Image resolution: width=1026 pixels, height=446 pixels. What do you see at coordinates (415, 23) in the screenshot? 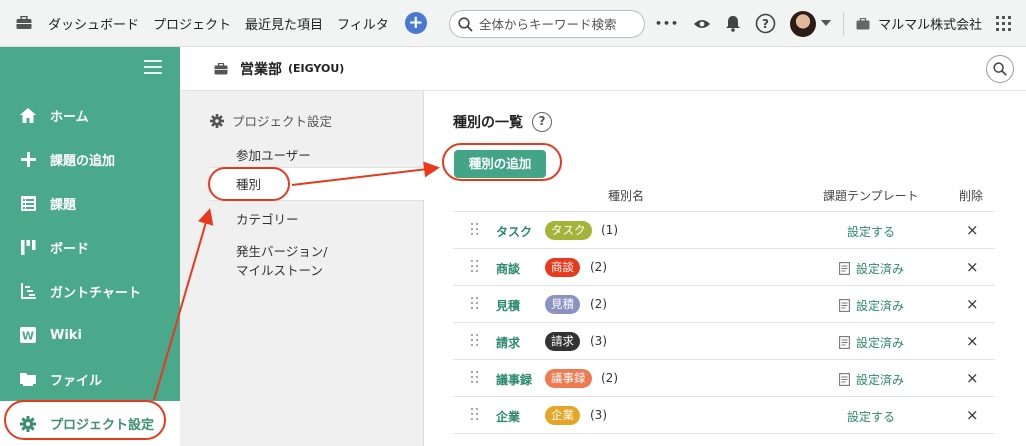
I see `add-button: +` at bounding box center [415, 23].